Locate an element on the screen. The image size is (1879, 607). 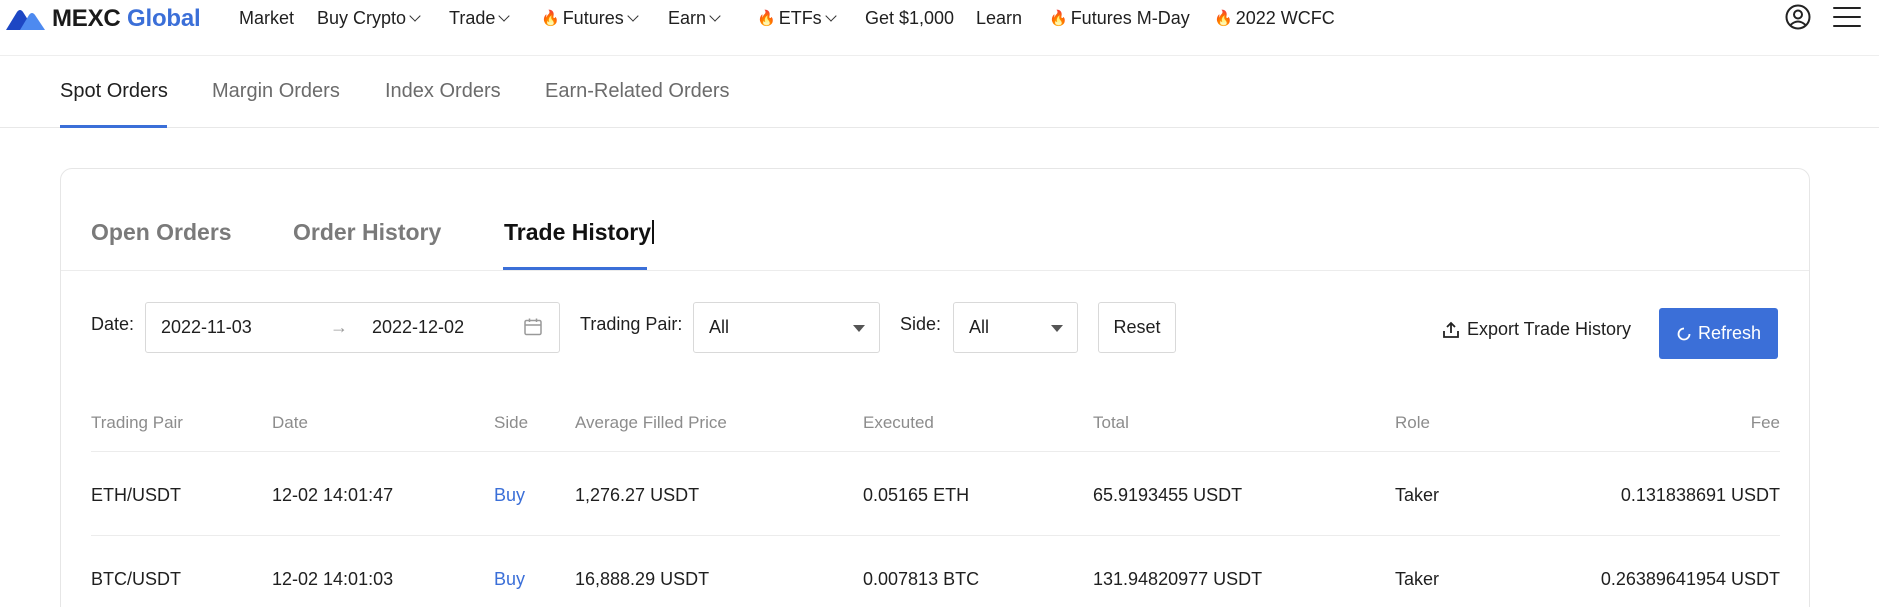
column-header-average-filled-price: Average Filled Price is located at coordinates (651, 422).